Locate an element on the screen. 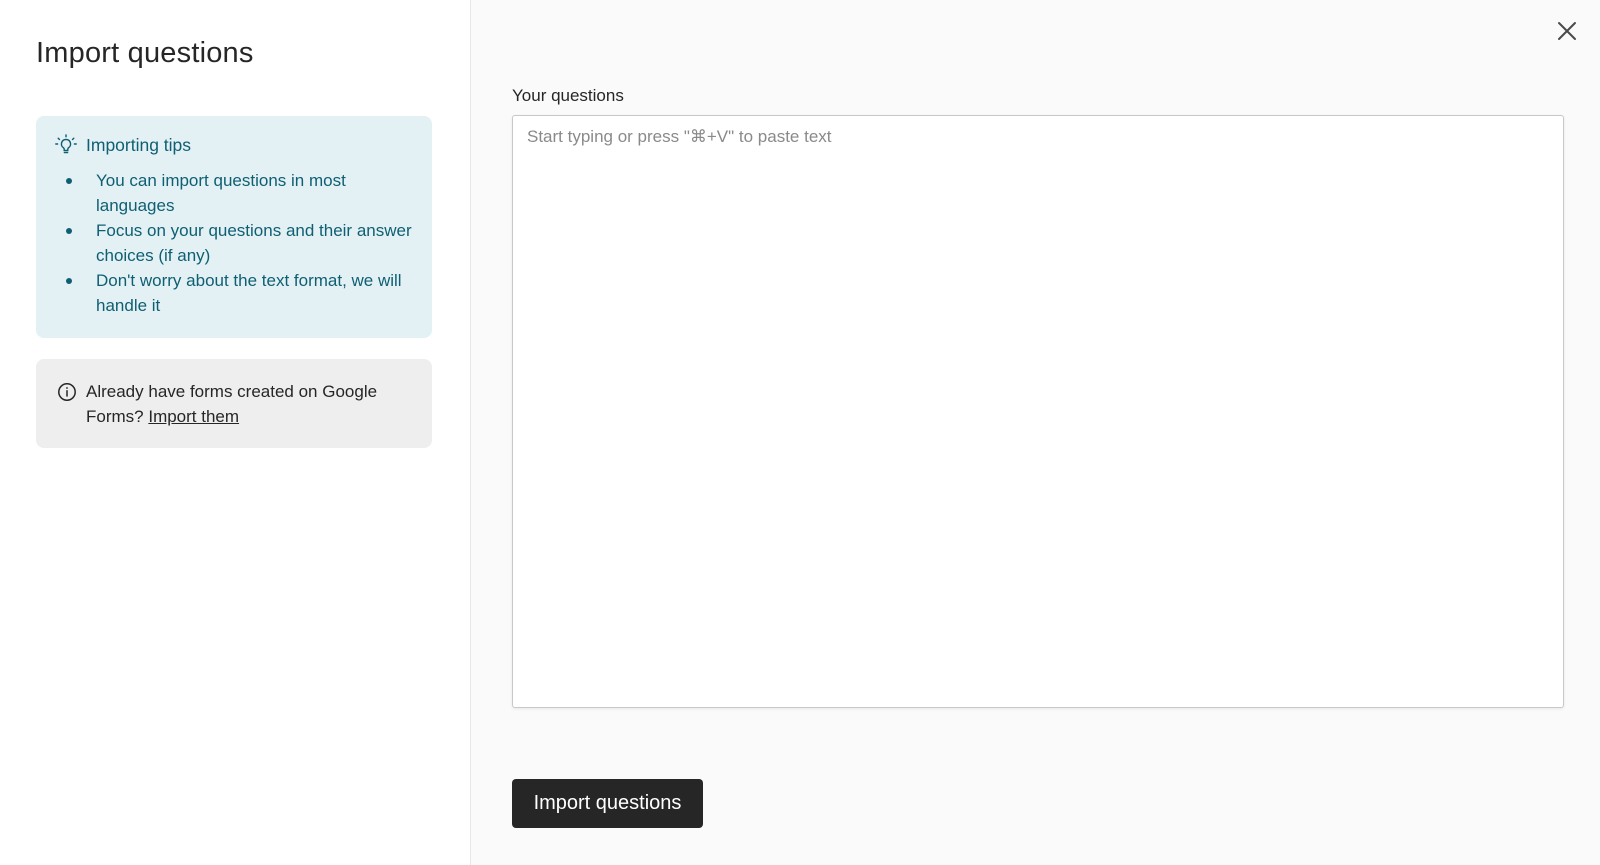 The height and width of the screenshot is (865, 1600). close-button is located at coordinates (1567, 31).